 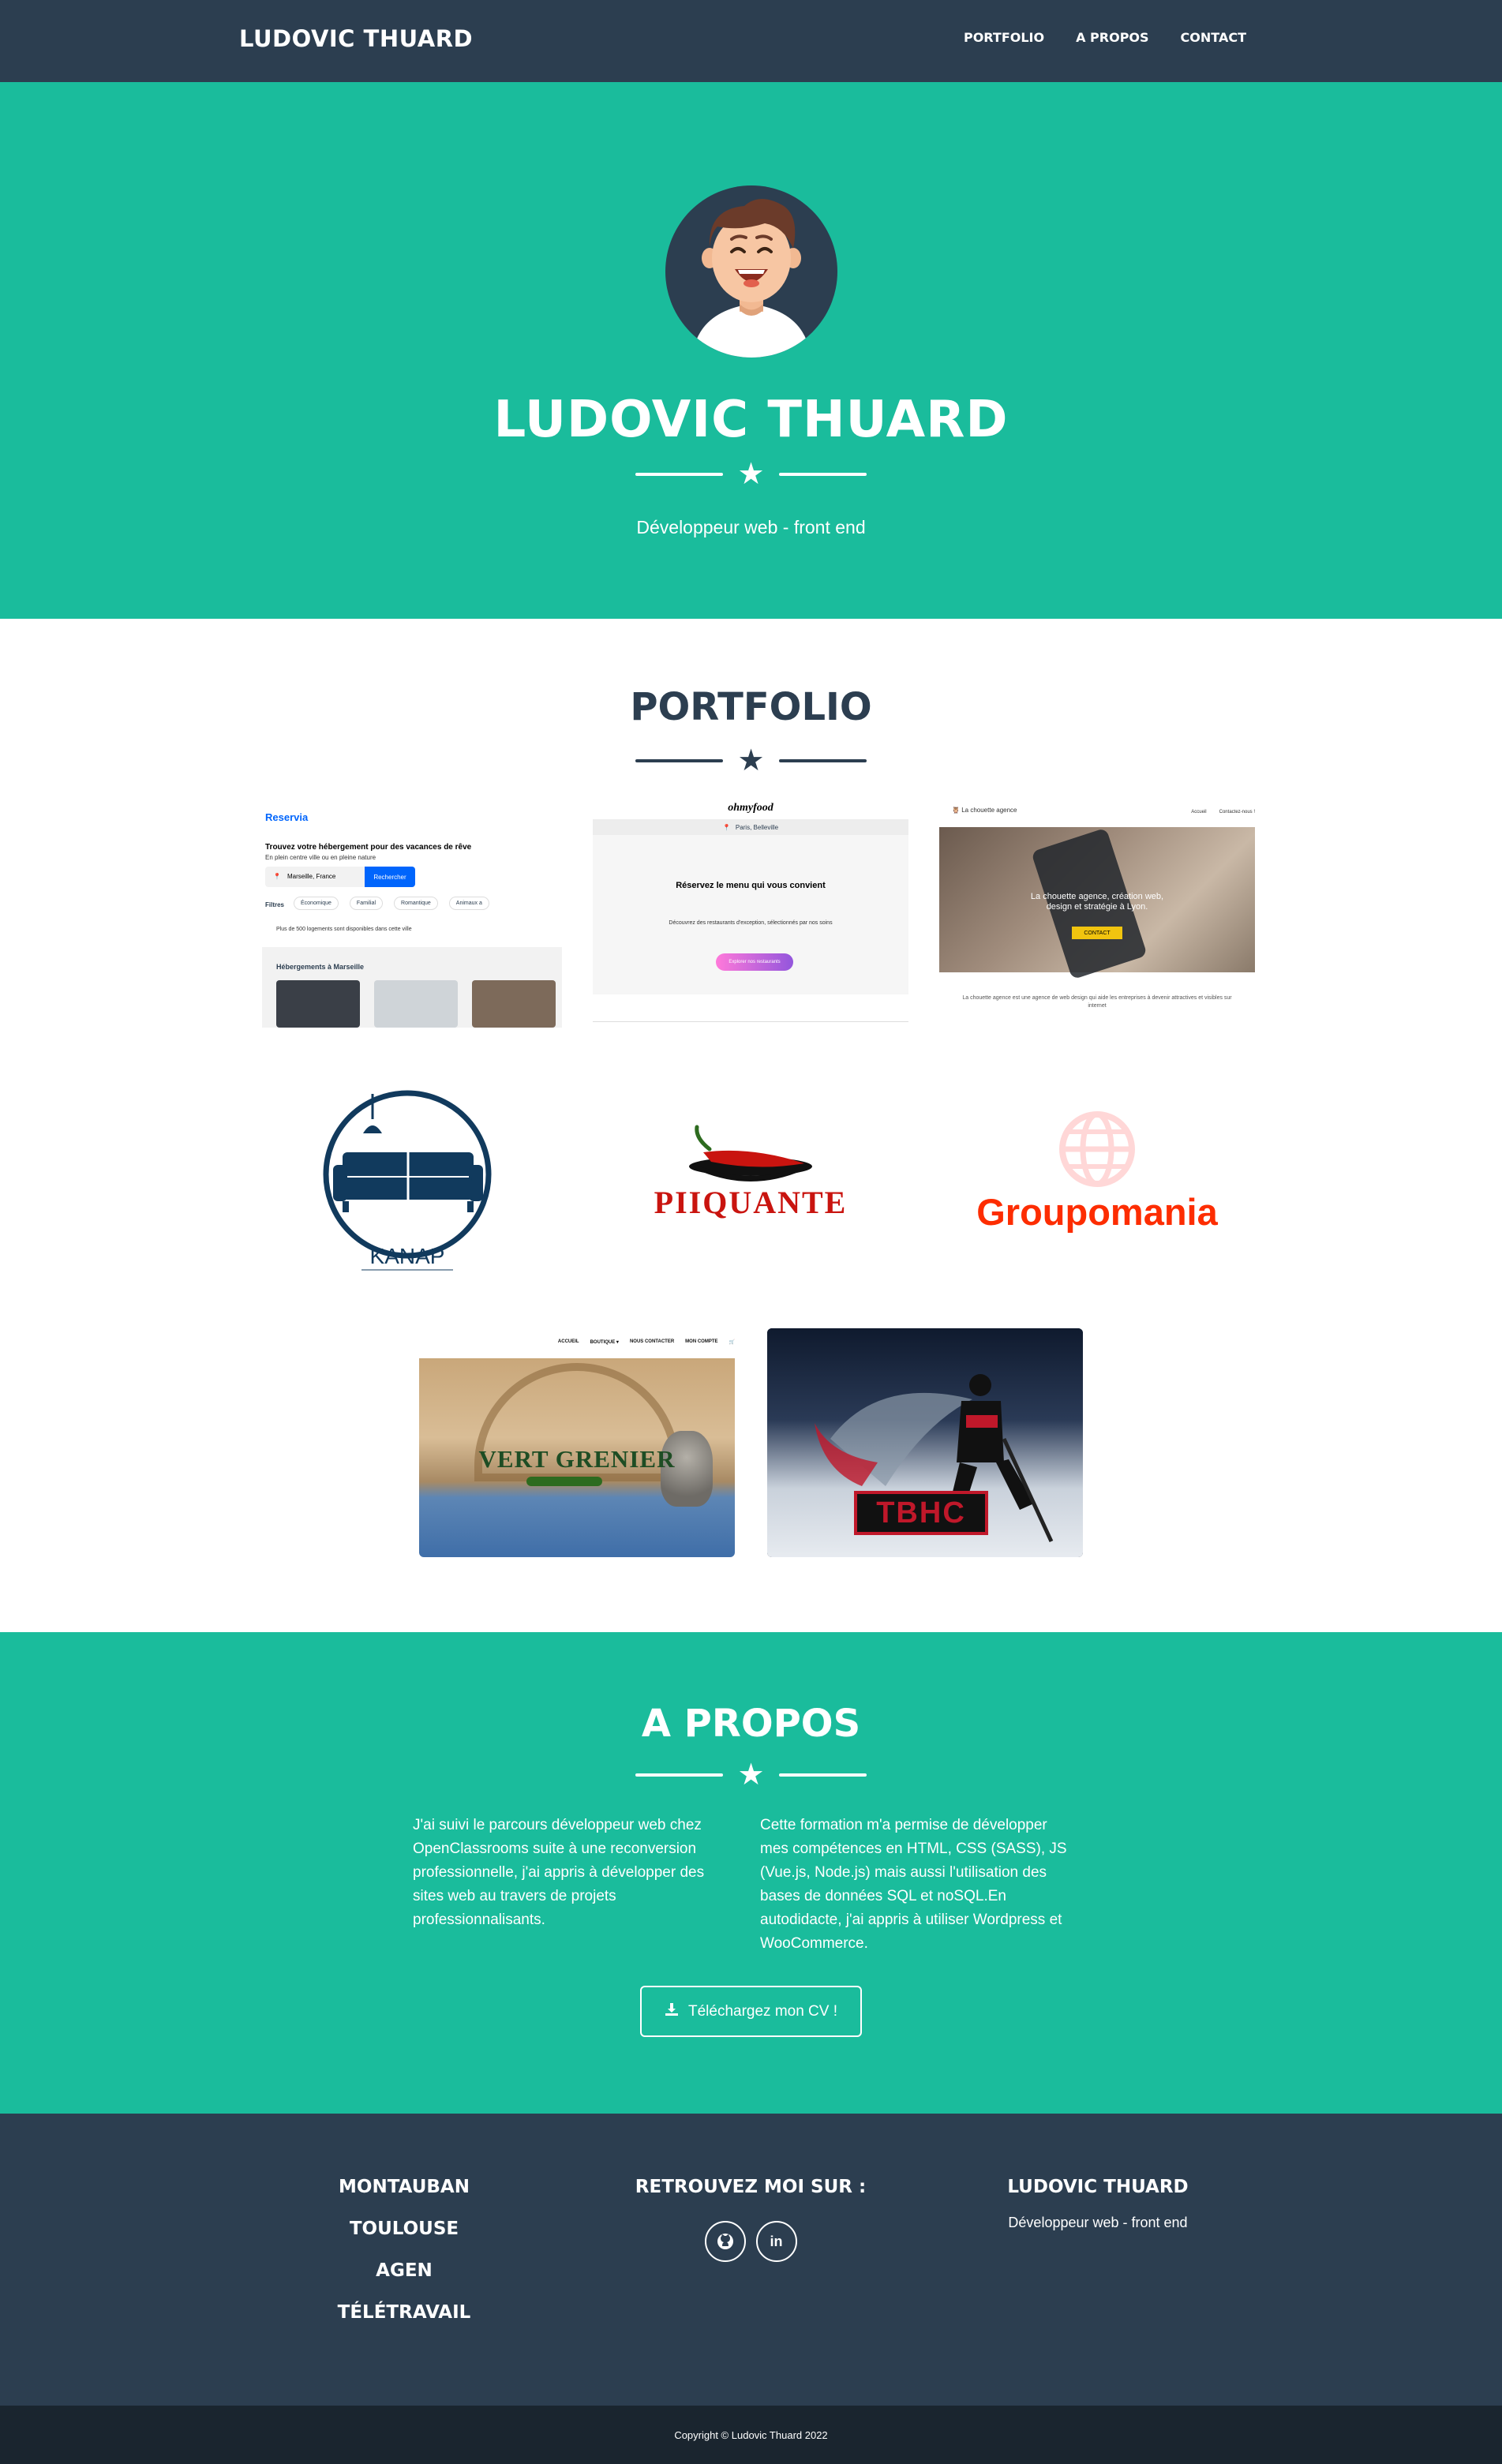 I want to click on chouette-nav: Accueil Contactez-nous !, so click(x=1223, y=812).